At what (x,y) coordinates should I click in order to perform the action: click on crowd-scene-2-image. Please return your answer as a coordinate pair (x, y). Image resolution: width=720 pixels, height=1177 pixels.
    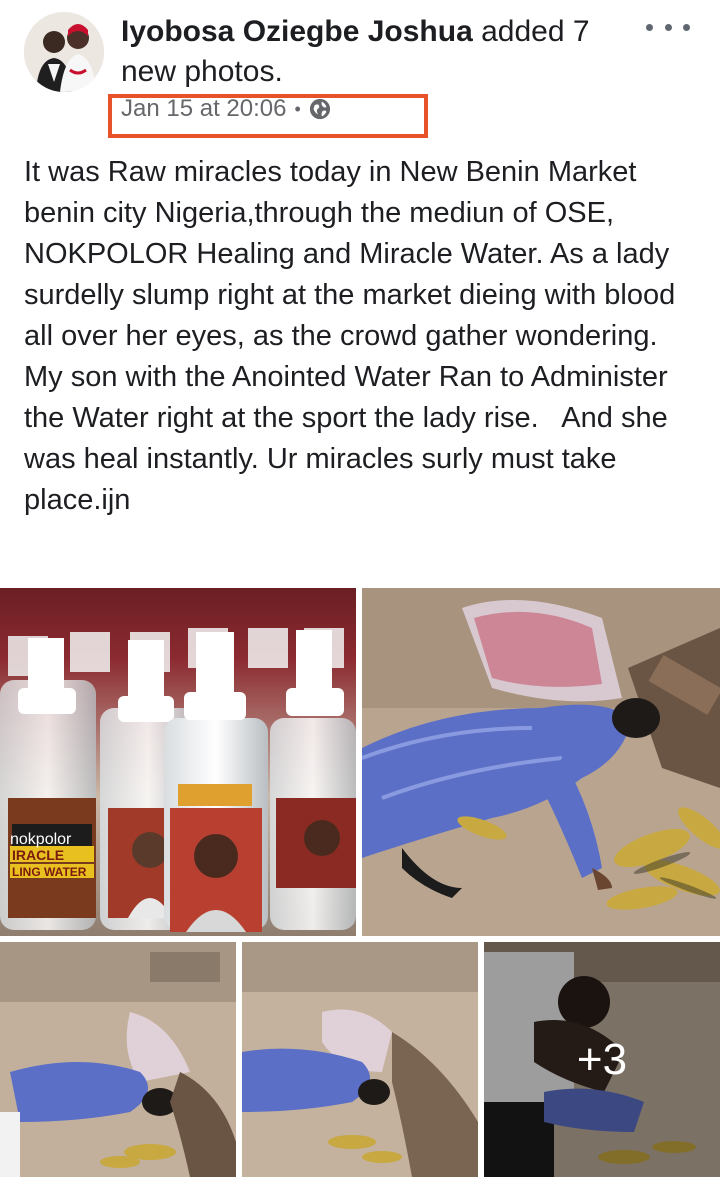
    Looking at the image, I should click on (360, 1059).